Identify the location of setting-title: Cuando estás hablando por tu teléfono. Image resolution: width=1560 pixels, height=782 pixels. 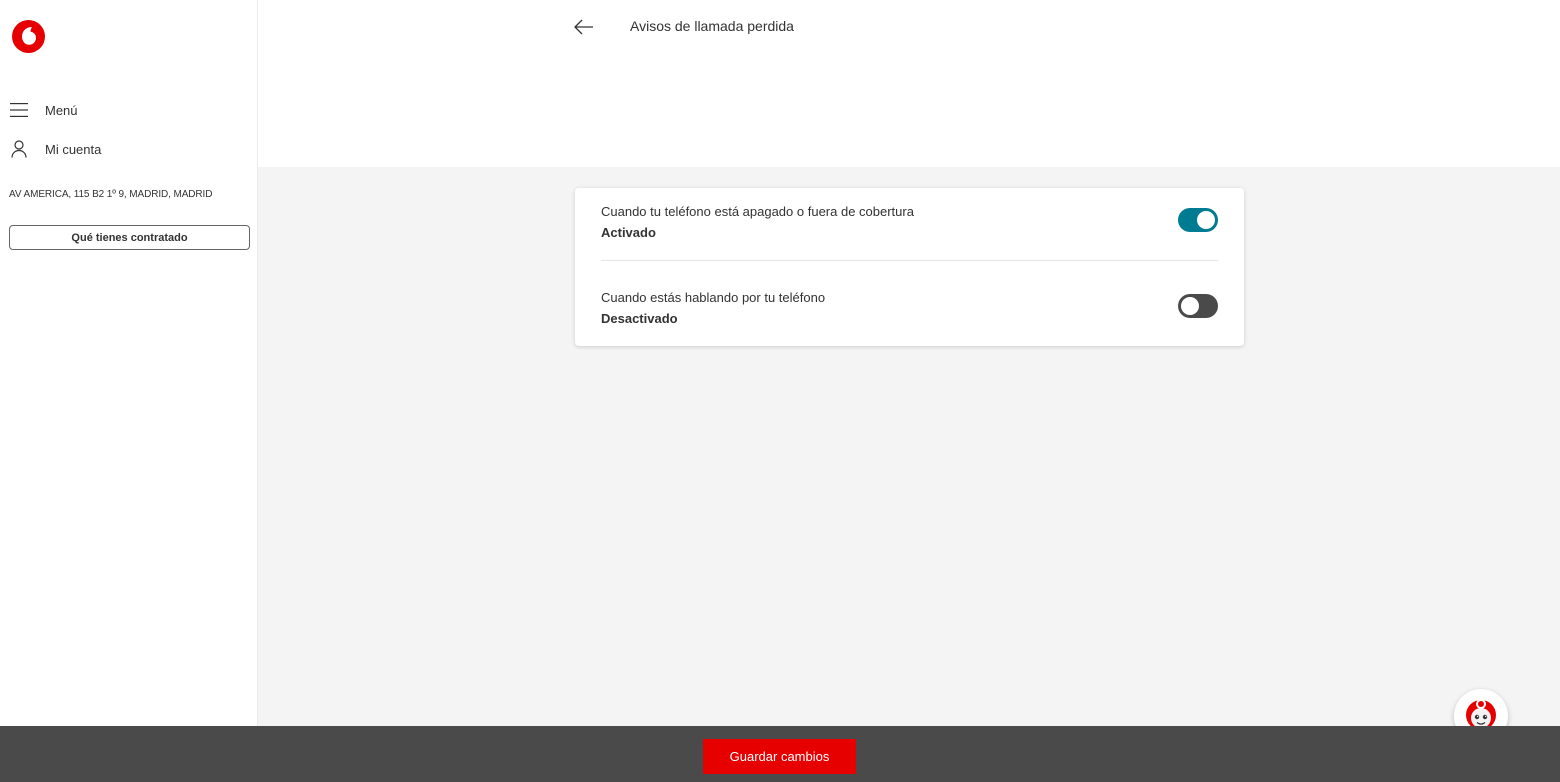
(713, 297).